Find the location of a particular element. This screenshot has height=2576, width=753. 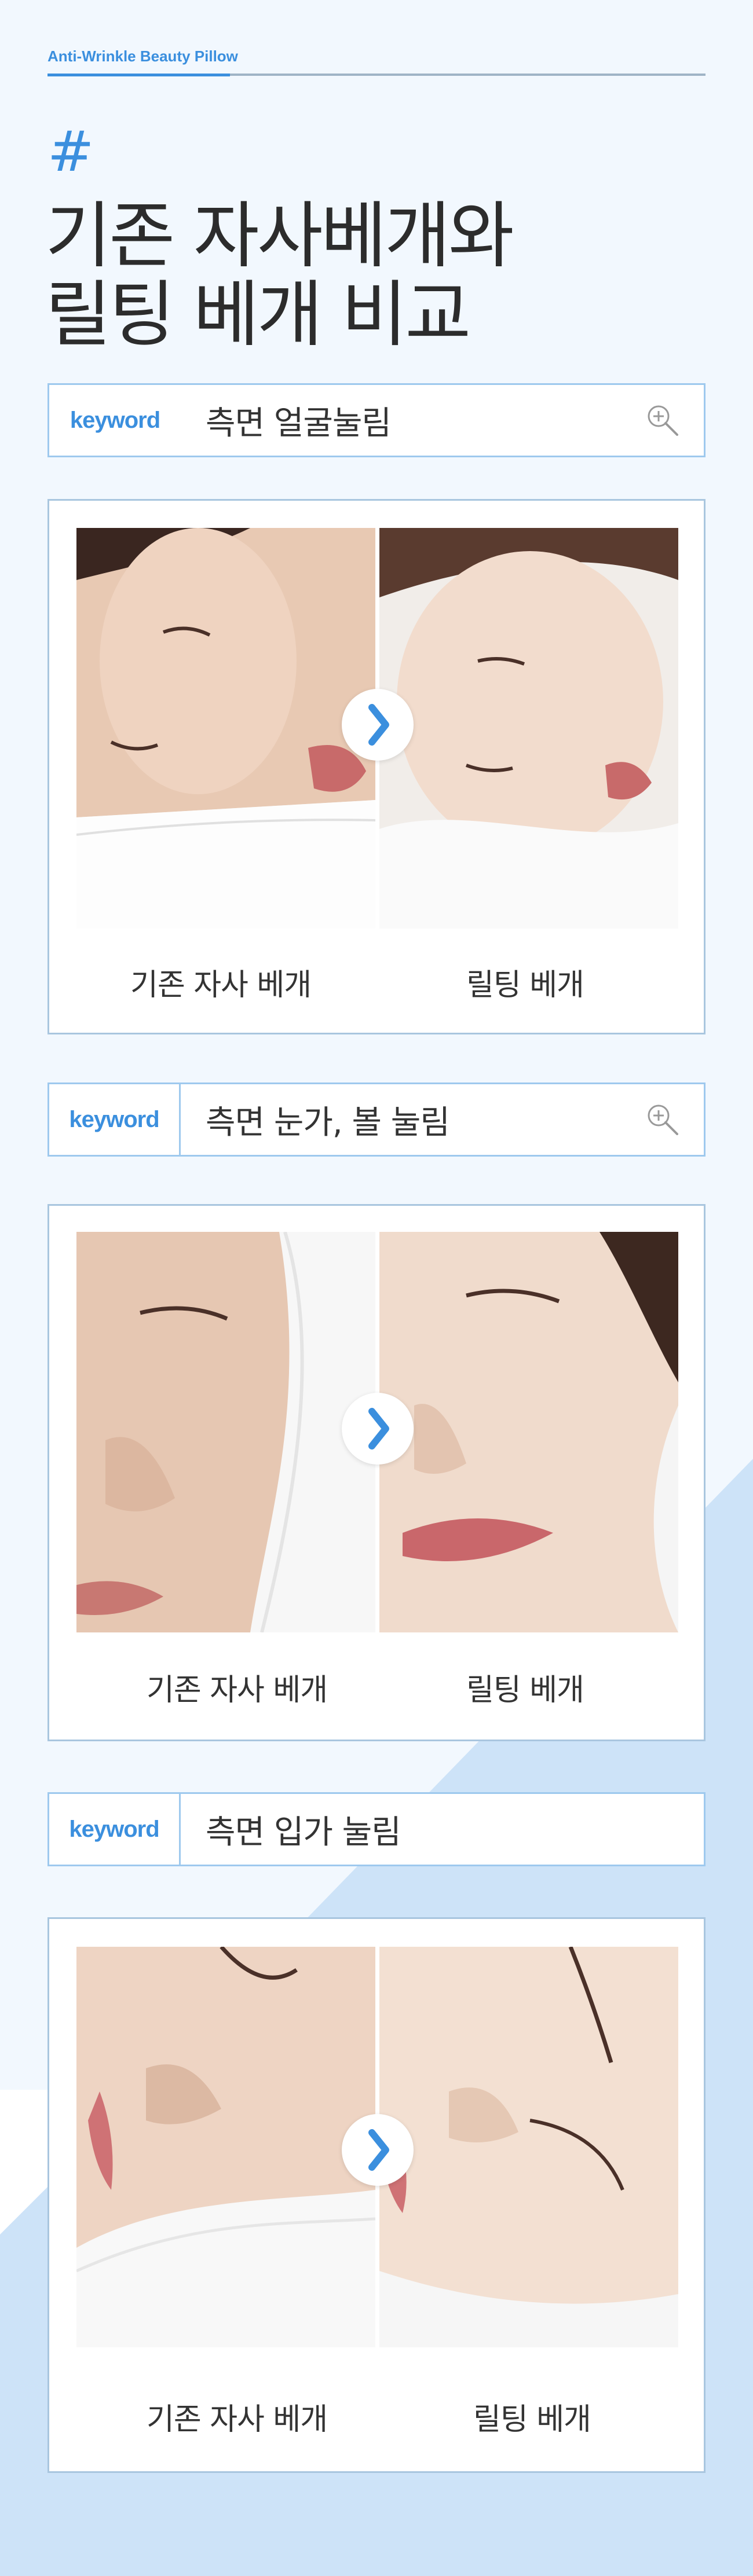

keyword-box-3: keyword 측면 입가 눌림 is located at coordinates (376, 1829).